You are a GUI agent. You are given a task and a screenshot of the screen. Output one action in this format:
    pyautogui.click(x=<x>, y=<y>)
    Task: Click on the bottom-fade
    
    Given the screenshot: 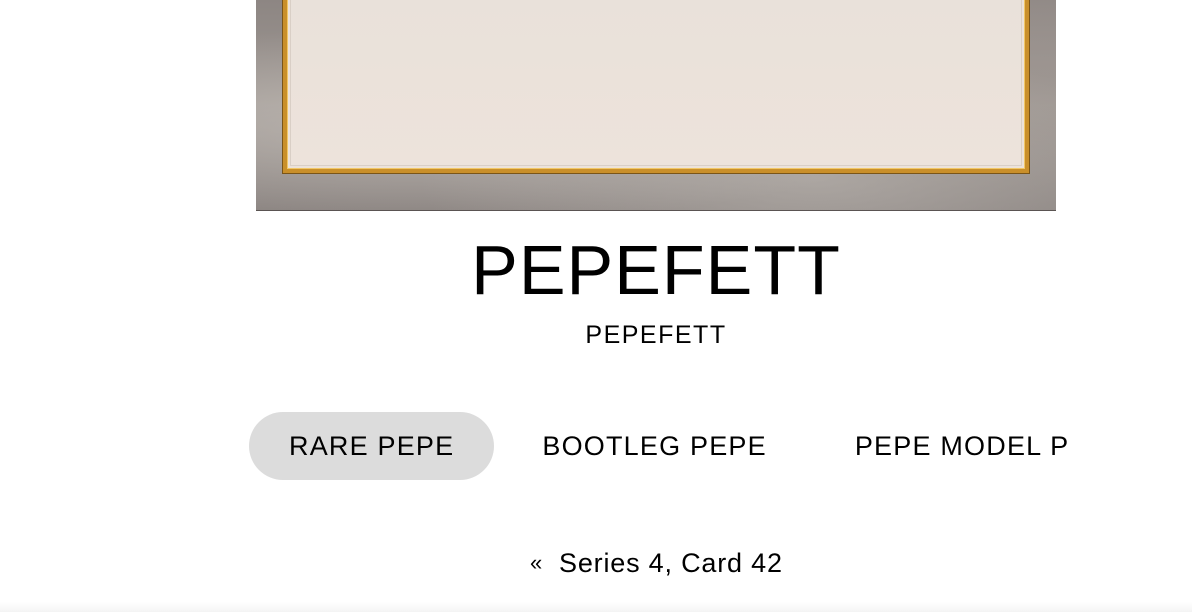 What is the action you would take?
    pyautogui.click(x=596, y=607)
    